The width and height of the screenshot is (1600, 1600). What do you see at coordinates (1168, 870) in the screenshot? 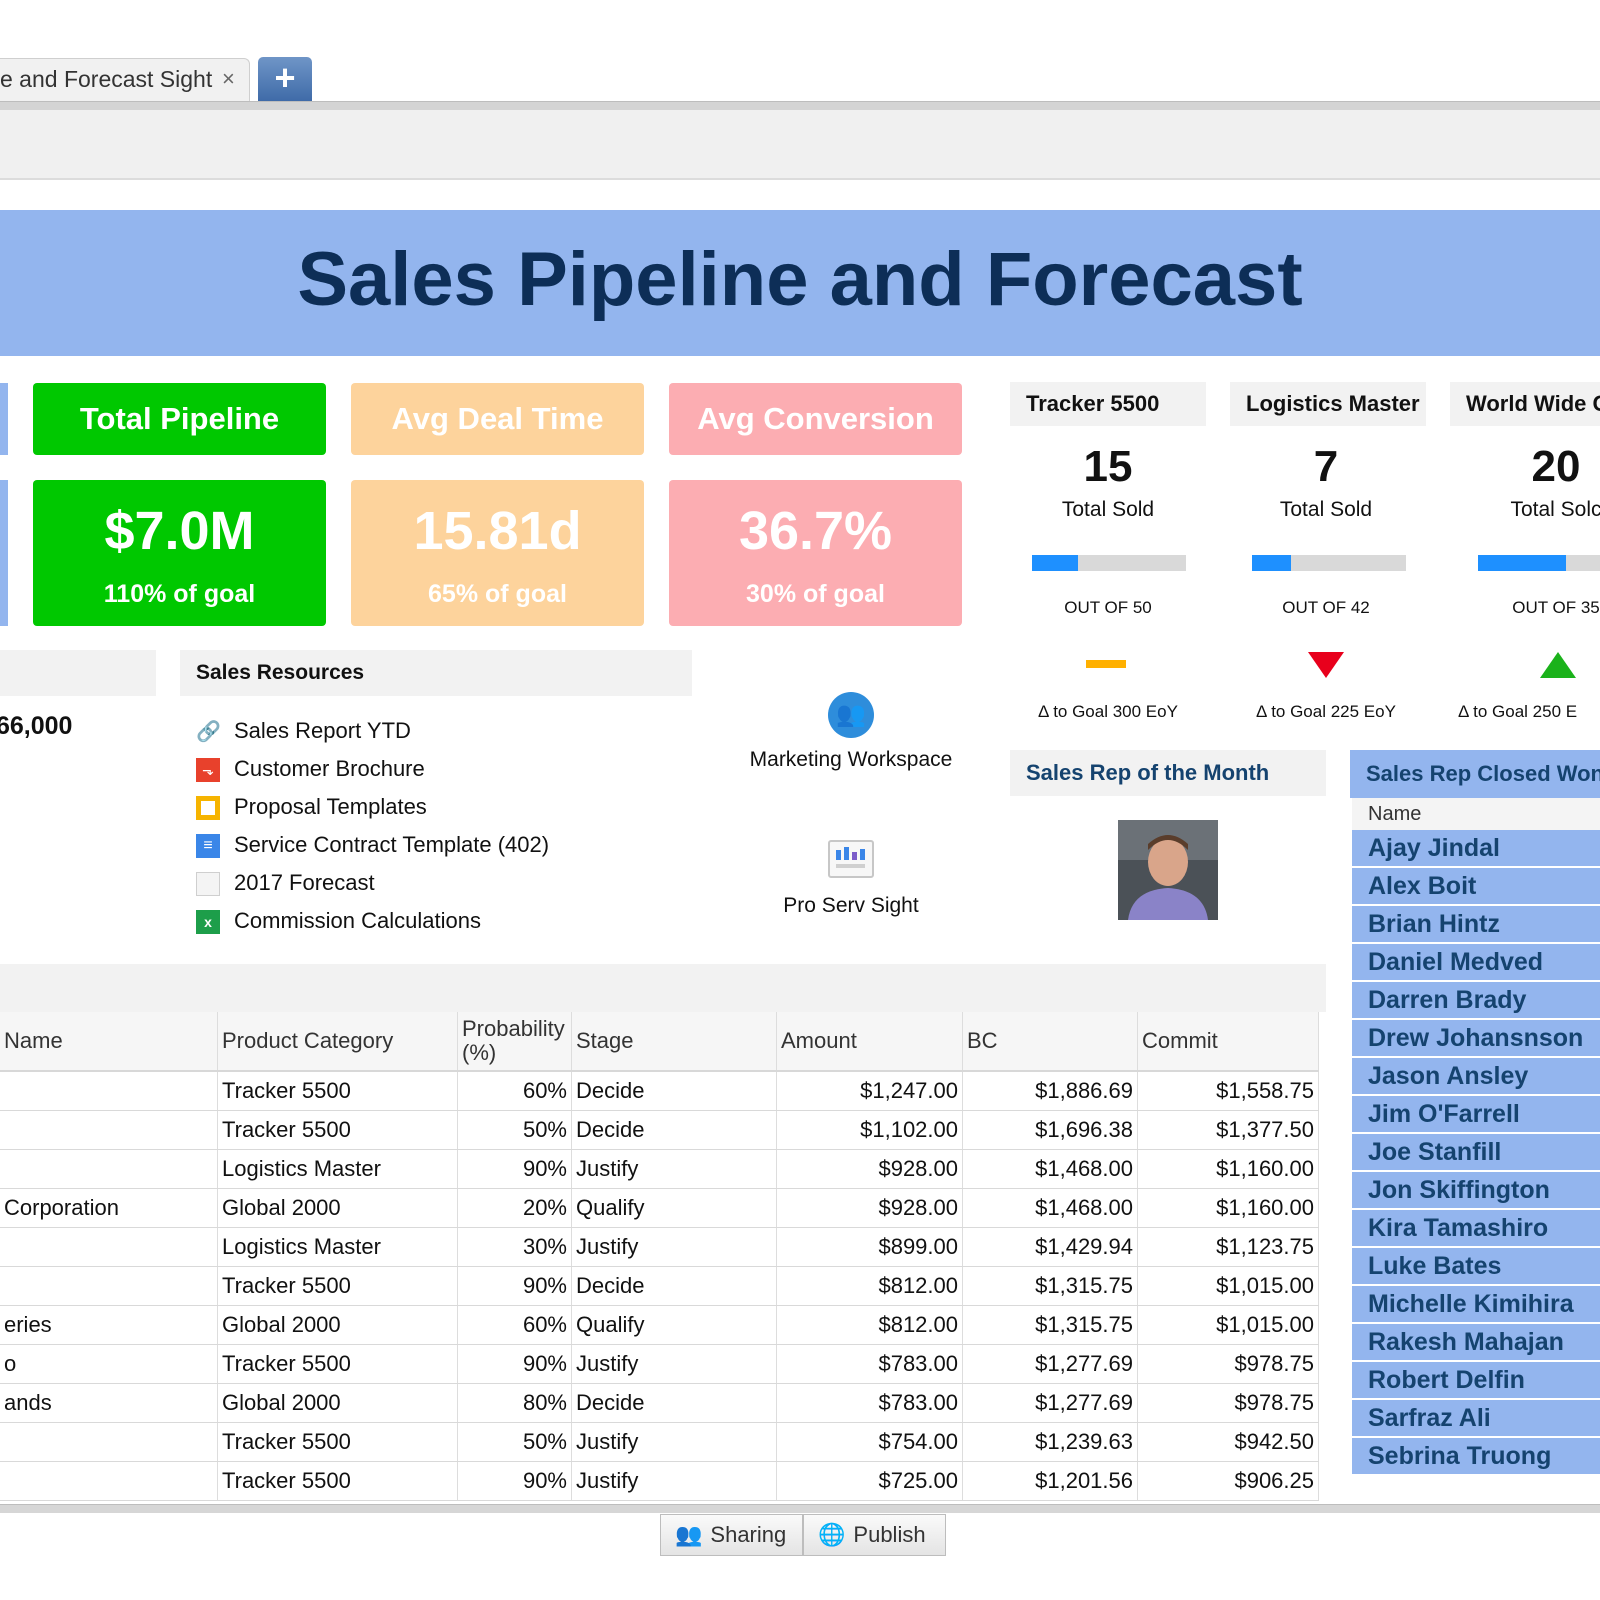
I see `avatar` at bounding box center [1168, 870].